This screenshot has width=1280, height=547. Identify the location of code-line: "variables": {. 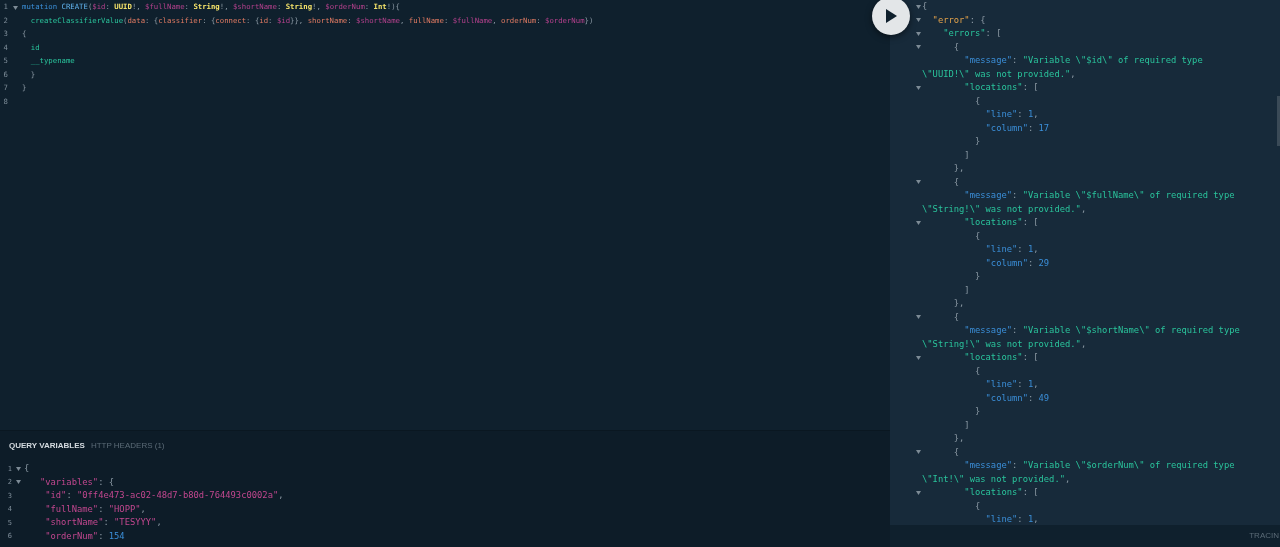
(76, 482).